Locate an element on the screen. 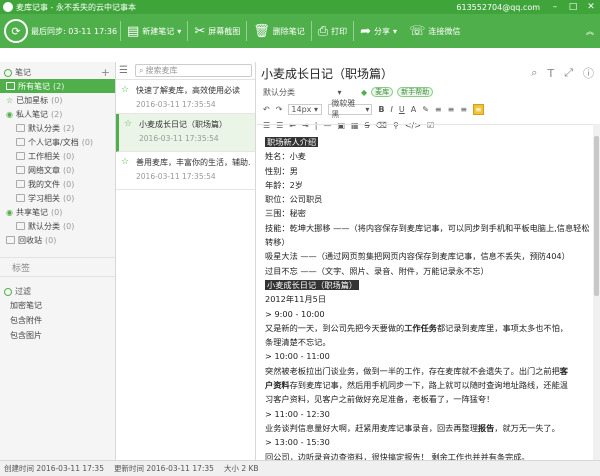 This screenshot has height=476, width=600. sidebar-header-label: 过滤 is located at coordinates (23, 291).